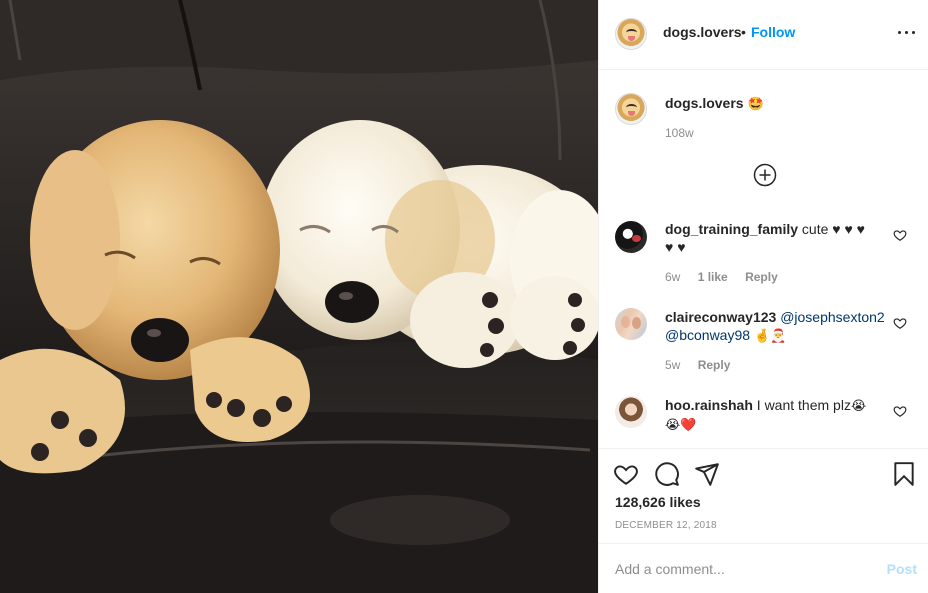  What do you see at coordinates (713, 277) in the screenshot?
I see `comment-likes: 1 like` at bounding box center [713, 277].